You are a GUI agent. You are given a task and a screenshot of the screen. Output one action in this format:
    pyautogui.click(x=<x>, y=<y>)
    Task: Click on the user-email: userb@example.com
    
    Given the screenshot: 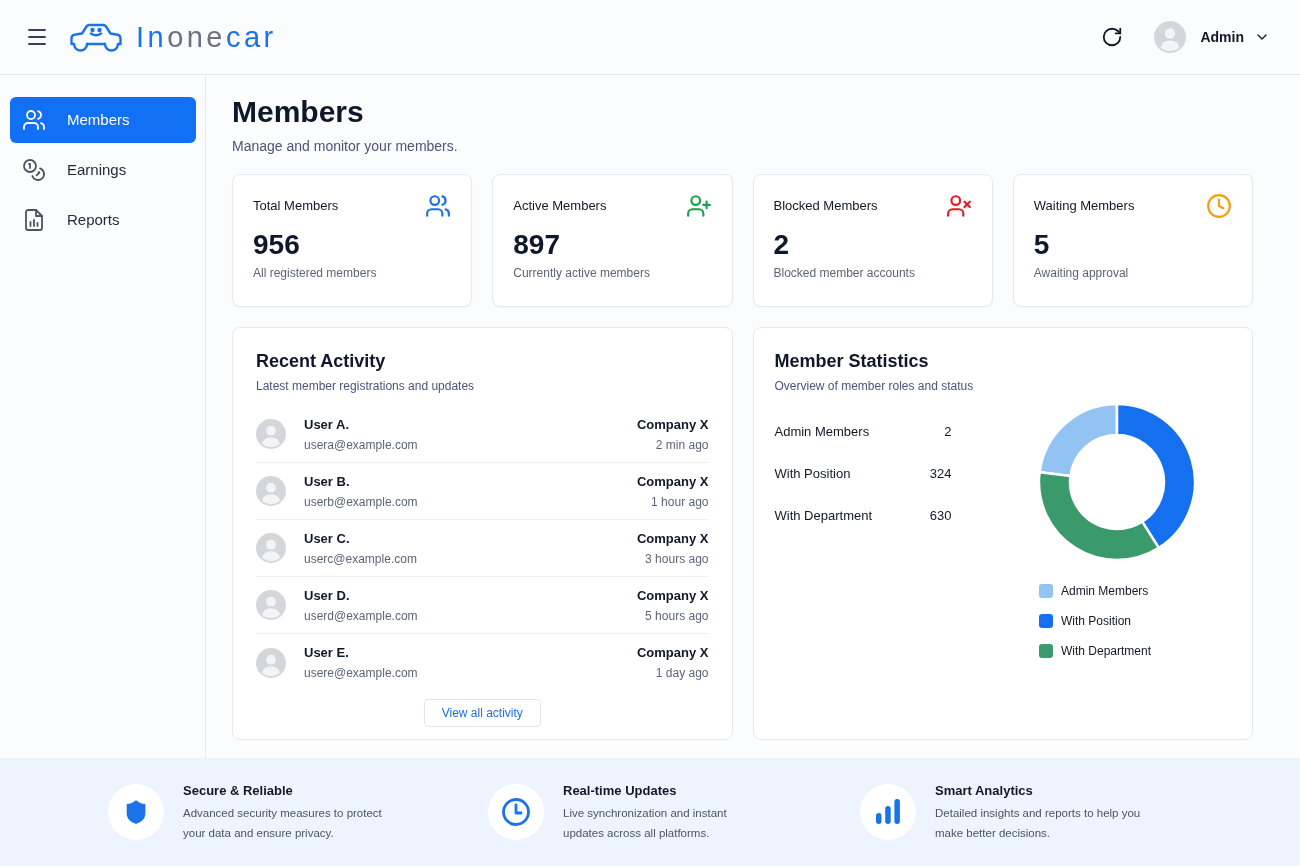 What is the action you would take?
    pyautogui.click(x=361, y=501)
    